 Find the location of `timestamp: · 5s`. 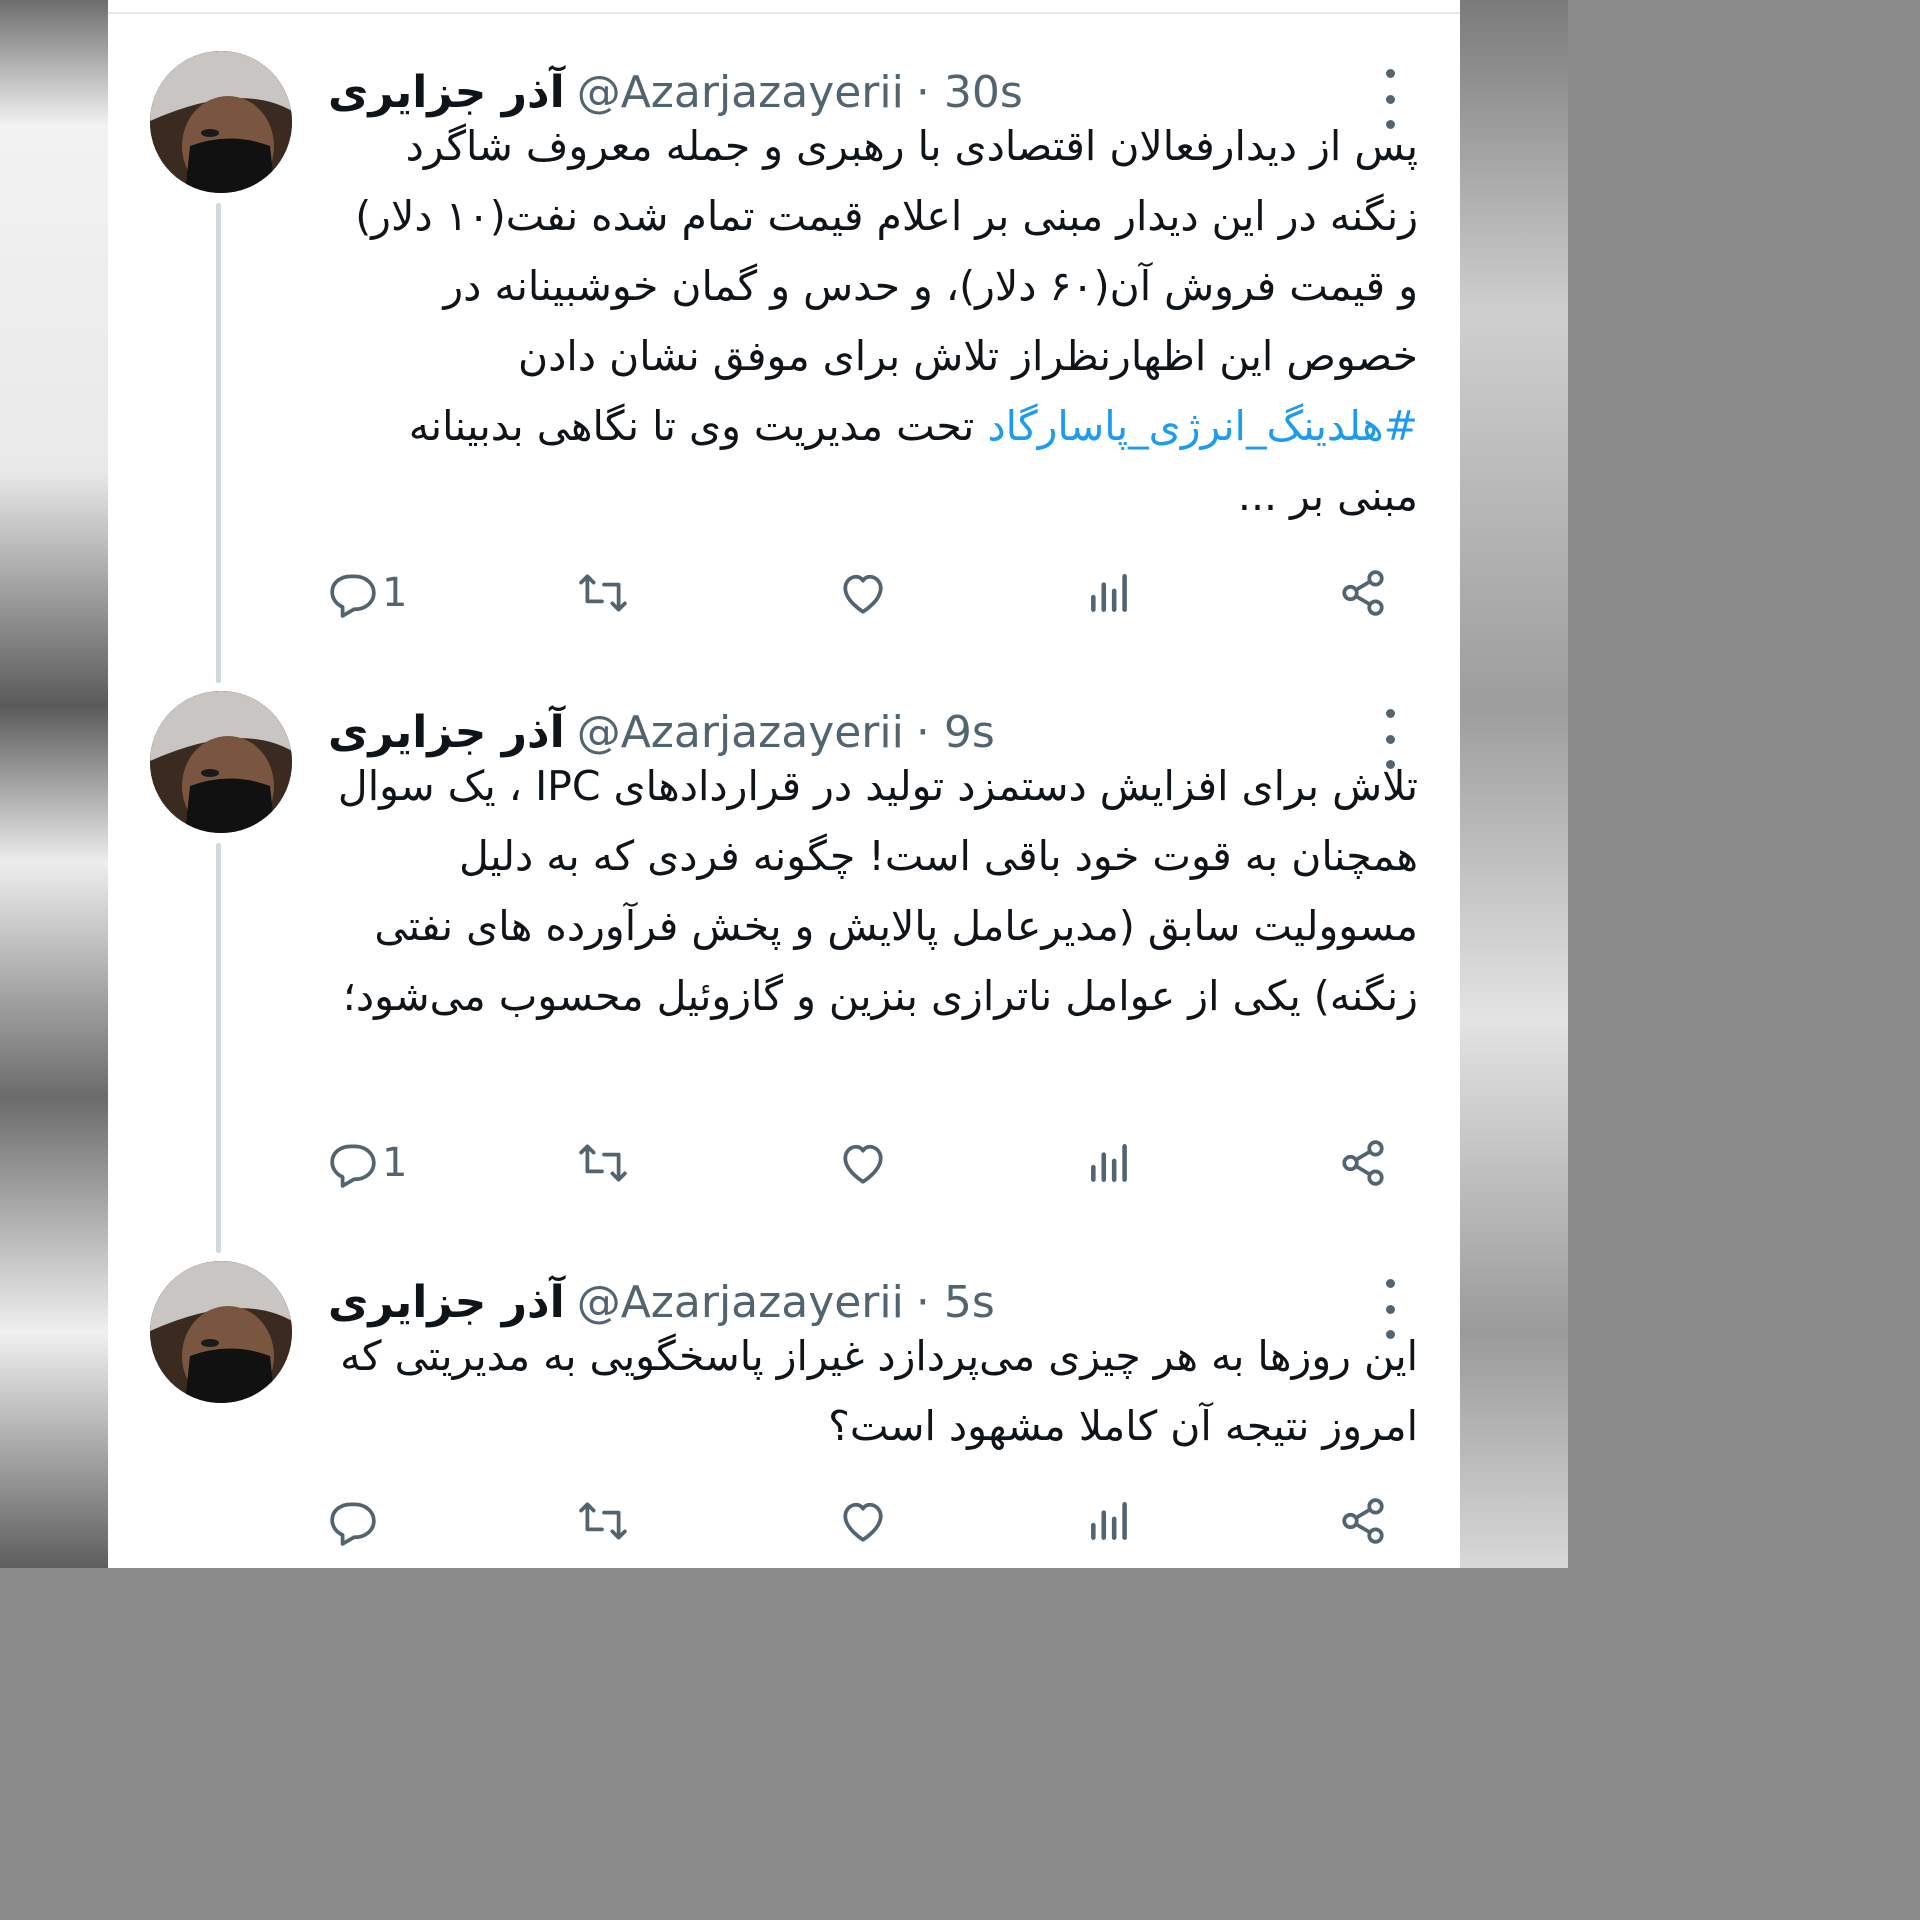

timestamp: · 5s is located at coordinates (955, 1302).